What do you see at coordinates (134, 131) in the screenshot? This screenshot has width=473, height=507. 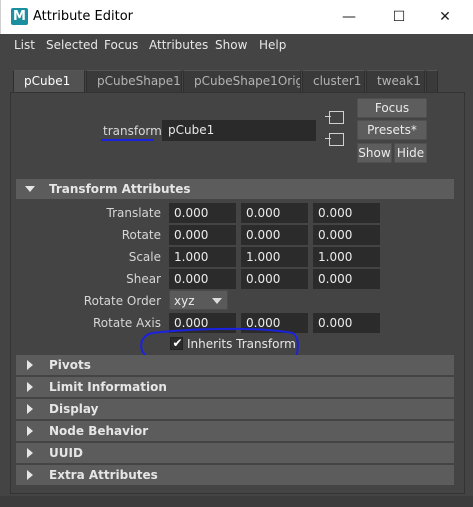 I see `node-type-label: transform:` at bounding box center [134, 131].